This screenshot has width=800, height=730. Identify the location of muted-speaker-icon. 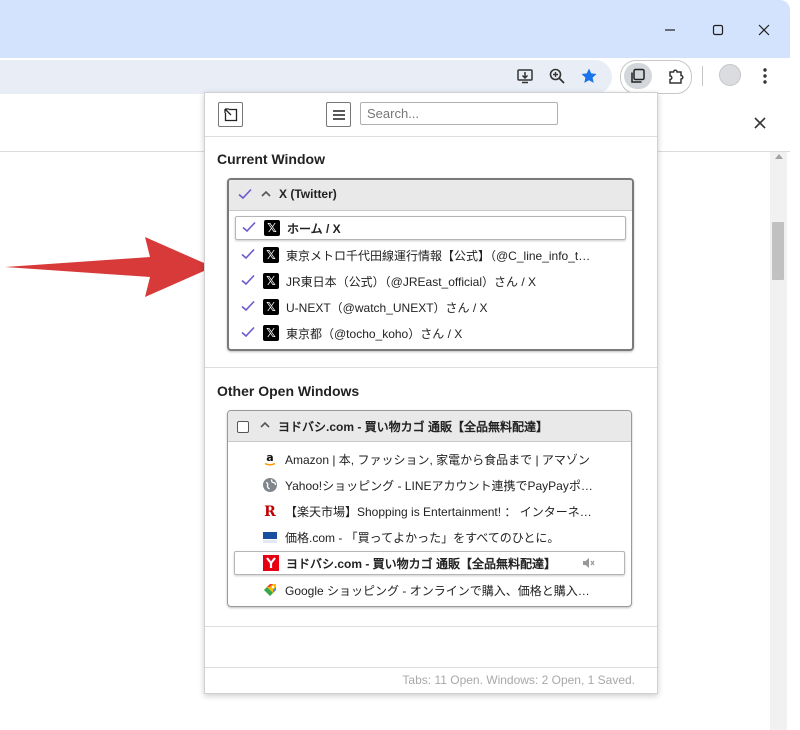
(588, 563).